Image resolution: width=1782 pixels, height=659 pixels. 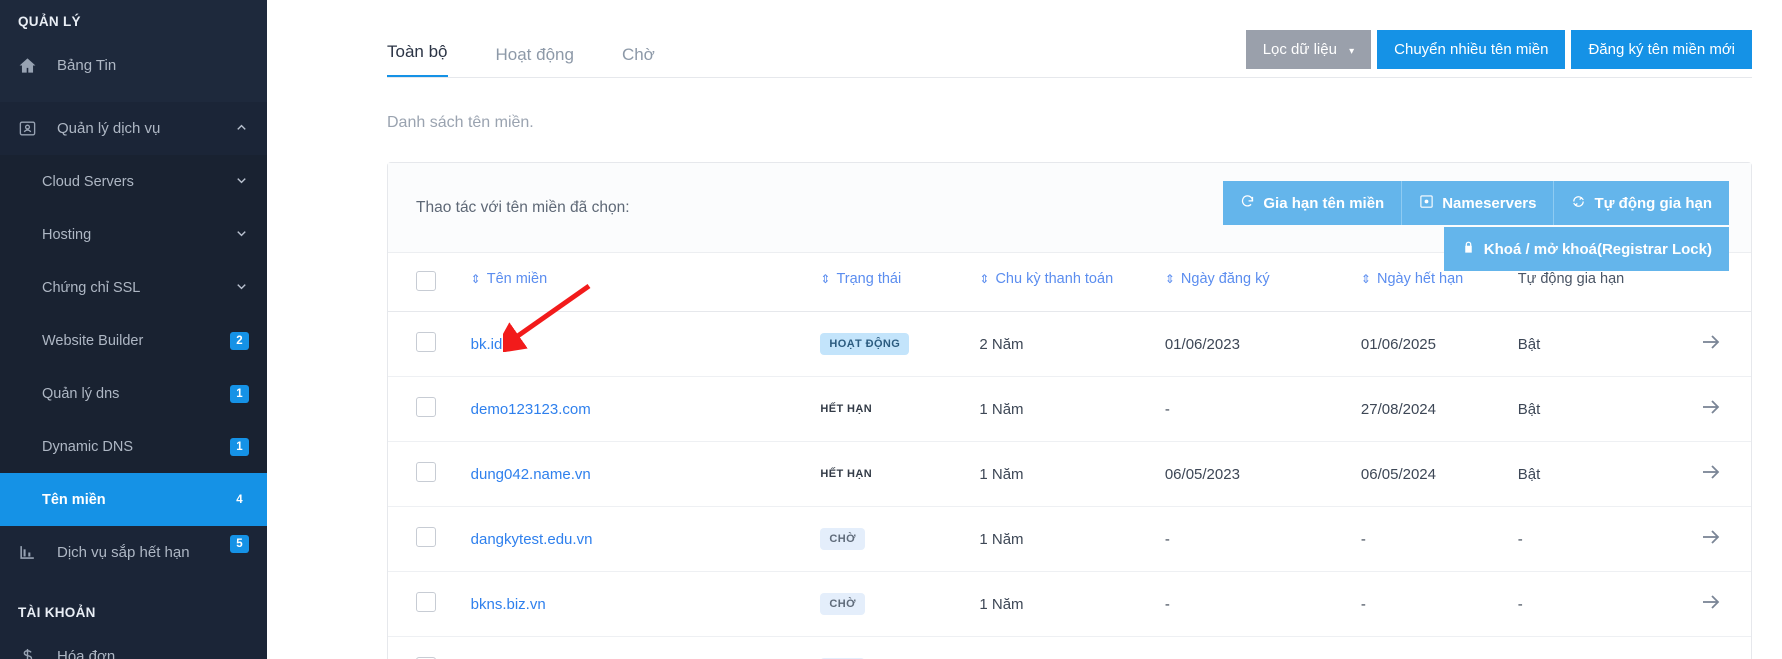 I want to click on row-status-cell: CHỜ, so click(x=900, y=604).